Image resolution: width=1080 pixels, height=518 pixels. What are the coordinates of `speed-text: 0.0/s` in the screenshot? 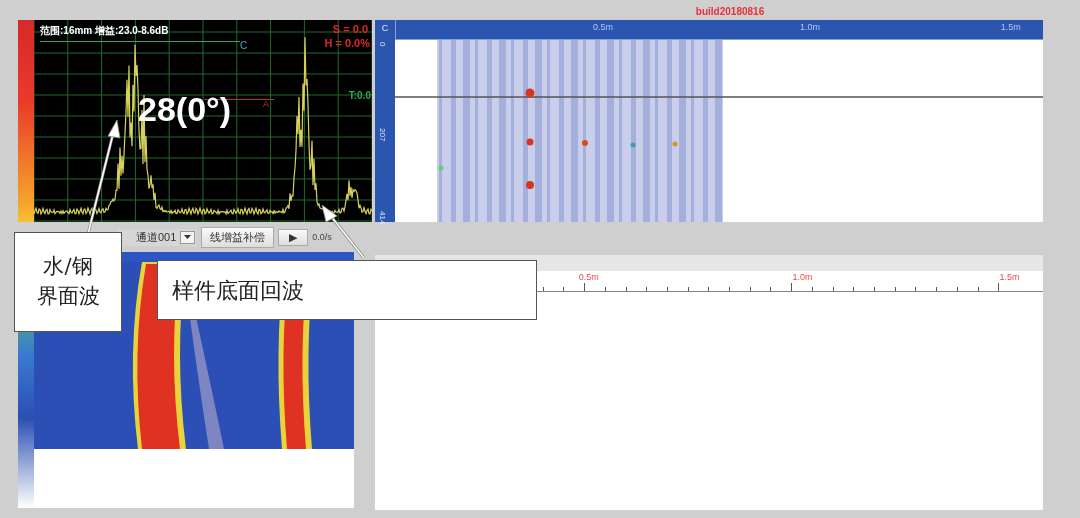 It's located at (322, 237).